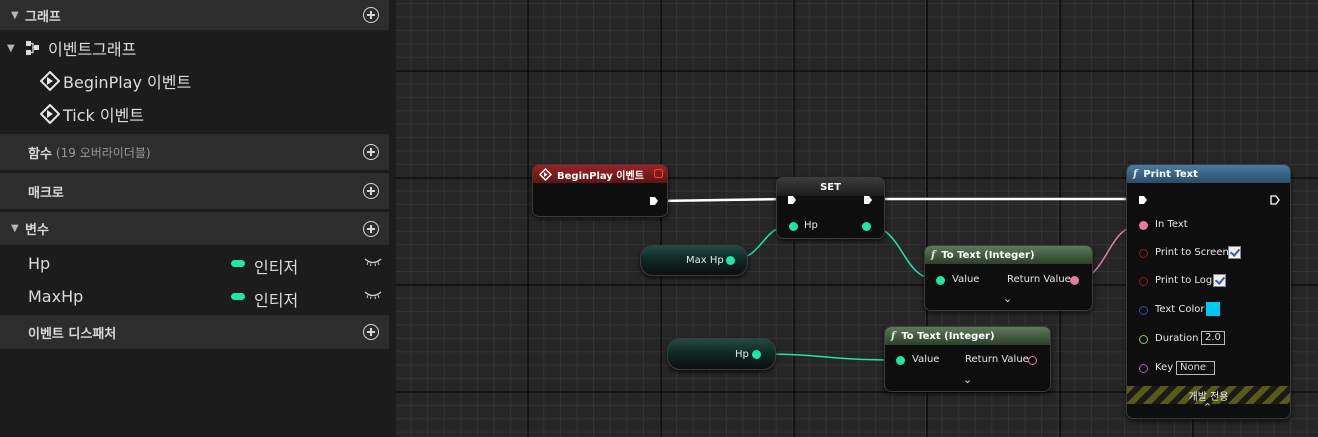  What do you see at coordinates (1213, 309) in the screenshot?
I see `text-color-swatch` at bounding box center [1213, 309].